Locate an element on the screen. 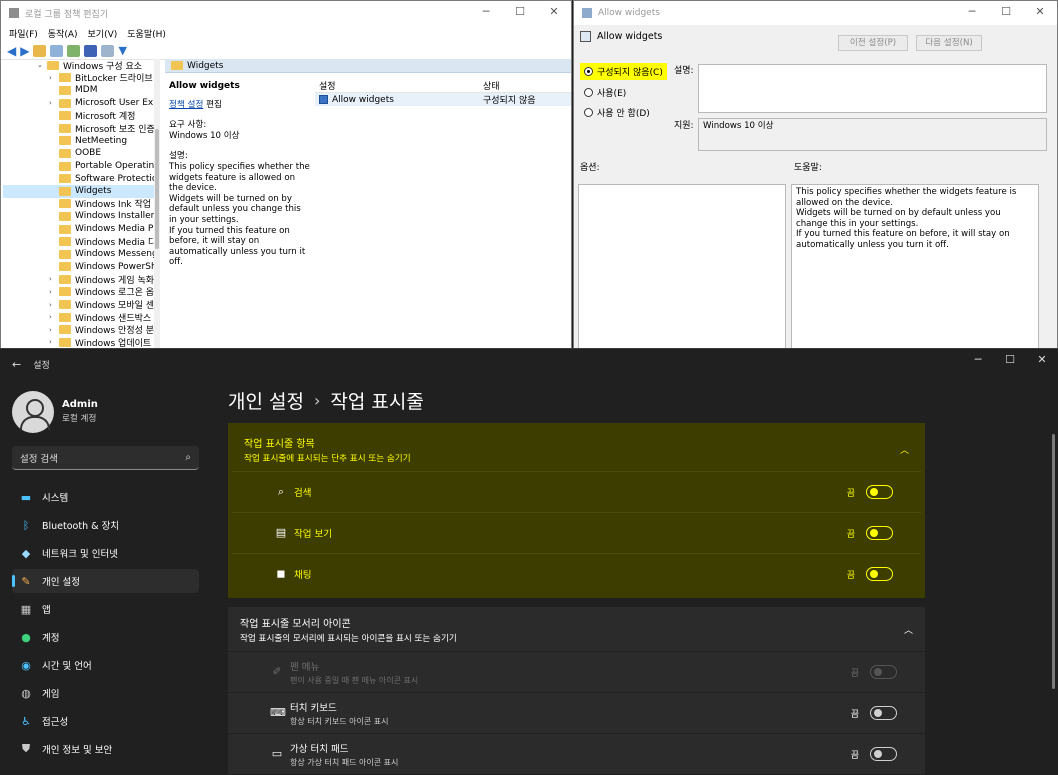  setting-row: ✐ 펜 메뉴 펜이 사용 중일 때 펜 메뉴 아이콘 표시 끔 is located at coordinates (576, 671).